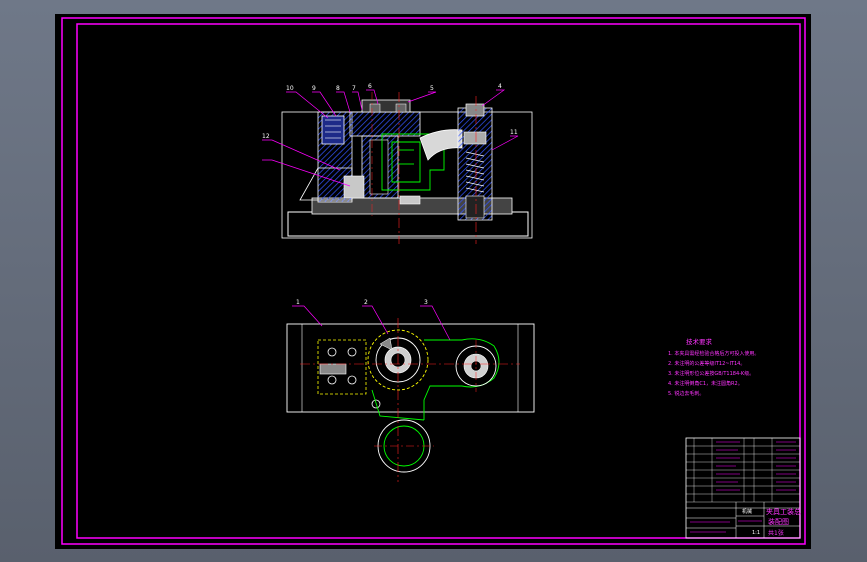  Describe the element at coordinates (699, 341) in the screenshot. I see `notes-title: 技术要求` at that location.